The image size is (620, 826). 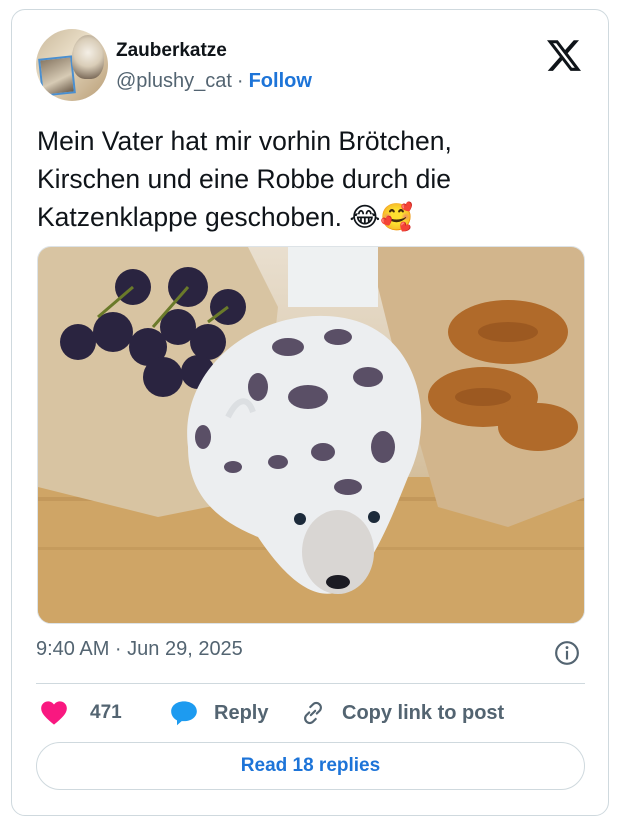 I want to click on engagement-bar: 471 Reply Copy link to post, so click(x=310, y=713).